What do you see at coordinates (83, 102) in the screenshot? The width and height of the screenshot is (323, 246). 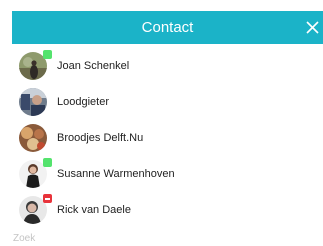 I see `contact-name: Loodgieter` at bounding box center [83, 102].